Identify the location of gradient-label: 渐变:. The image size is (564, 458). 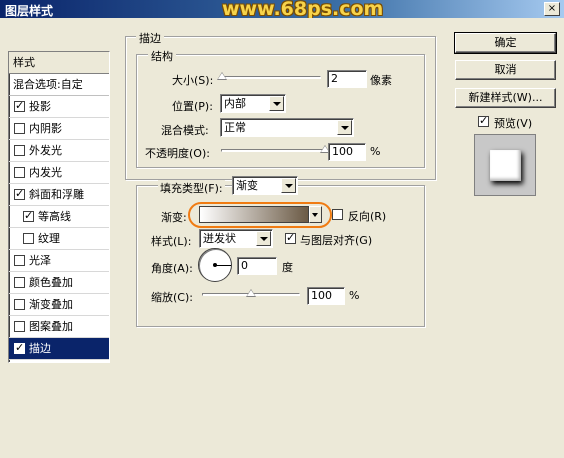
(174, 217).